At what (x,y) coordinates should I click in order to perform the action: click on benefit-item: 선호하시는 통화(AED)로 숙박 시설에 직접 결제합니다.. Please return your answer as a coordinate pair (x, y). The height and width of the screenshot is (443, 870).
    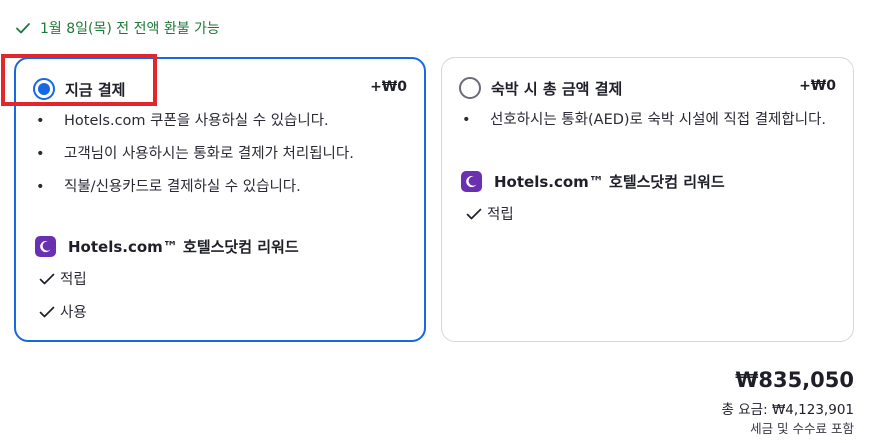
    Looking at the image, I should click on (648, 120).